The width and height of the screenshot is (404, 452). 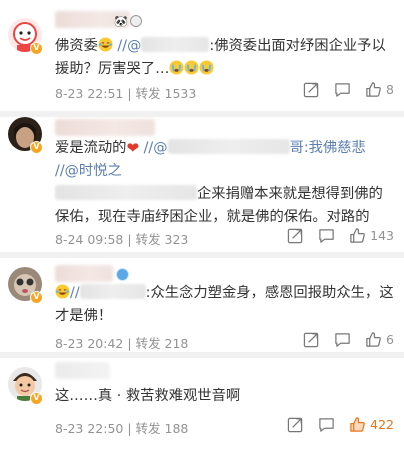 I want to click on medal-icon, so click(x=136, y=21).